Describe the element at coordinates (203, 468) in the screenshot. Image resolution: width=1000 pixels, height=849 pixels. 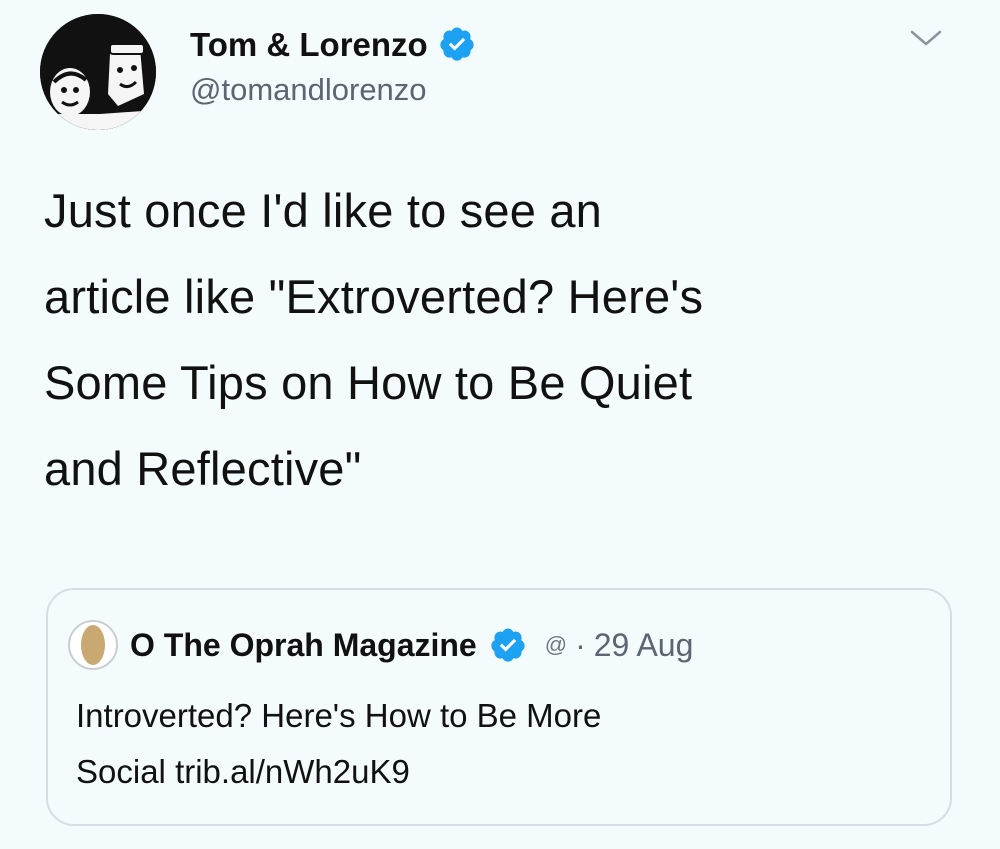
I see `tweet-text-line: and Reflective"` at that location.